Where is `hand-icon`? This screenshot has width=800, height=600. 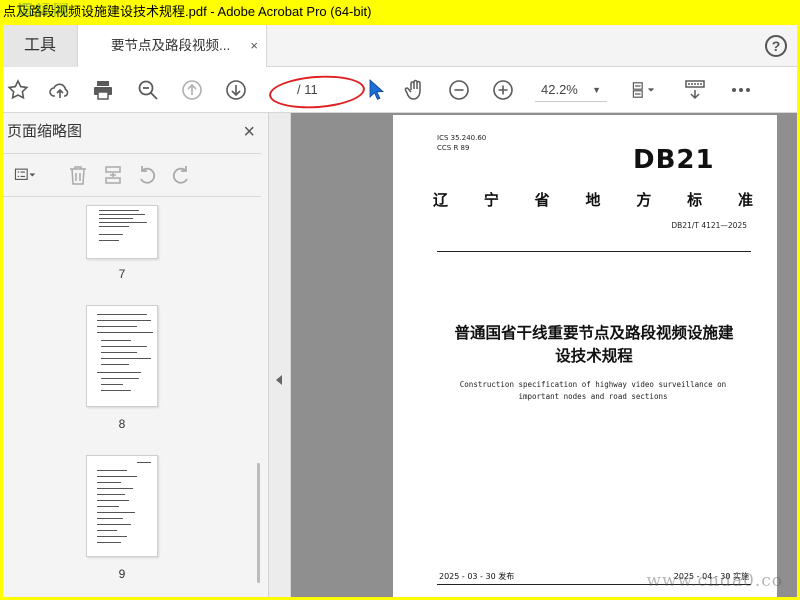 hand-icon is located at coordinates (415, 90).